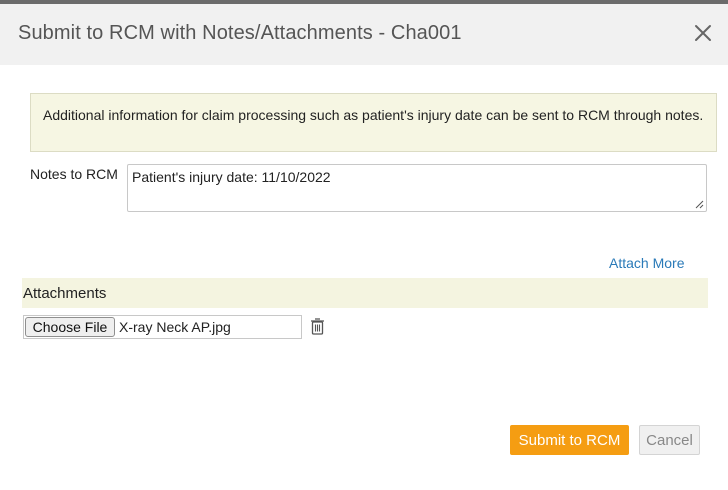 This screenshot has width=728, height=490. Describe the element at coordinates (175, 327) in the screenshot. I see `file-name: X-ray Neck AP.jpg` at that location.